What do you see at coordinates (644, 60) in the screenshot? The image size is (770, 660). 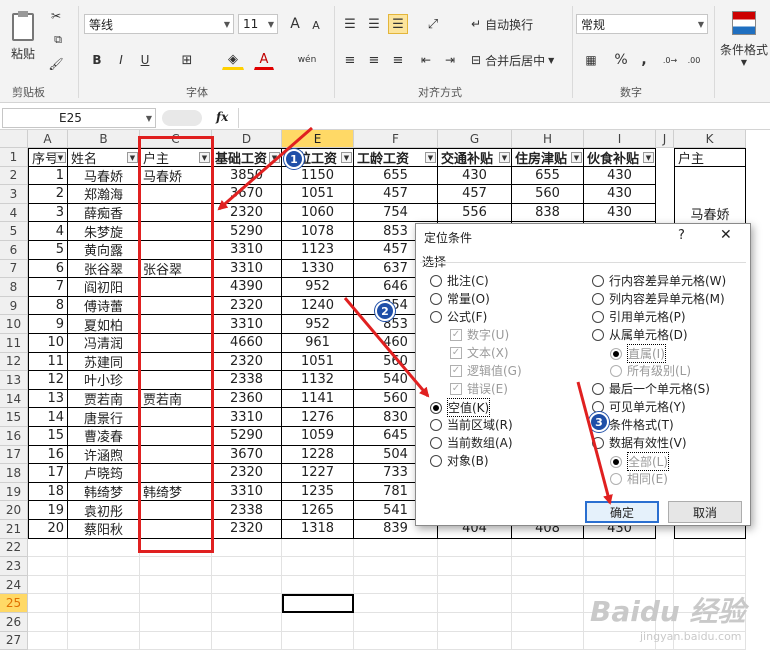 I see `comma-button: ,` at bounding box center [644, 60].